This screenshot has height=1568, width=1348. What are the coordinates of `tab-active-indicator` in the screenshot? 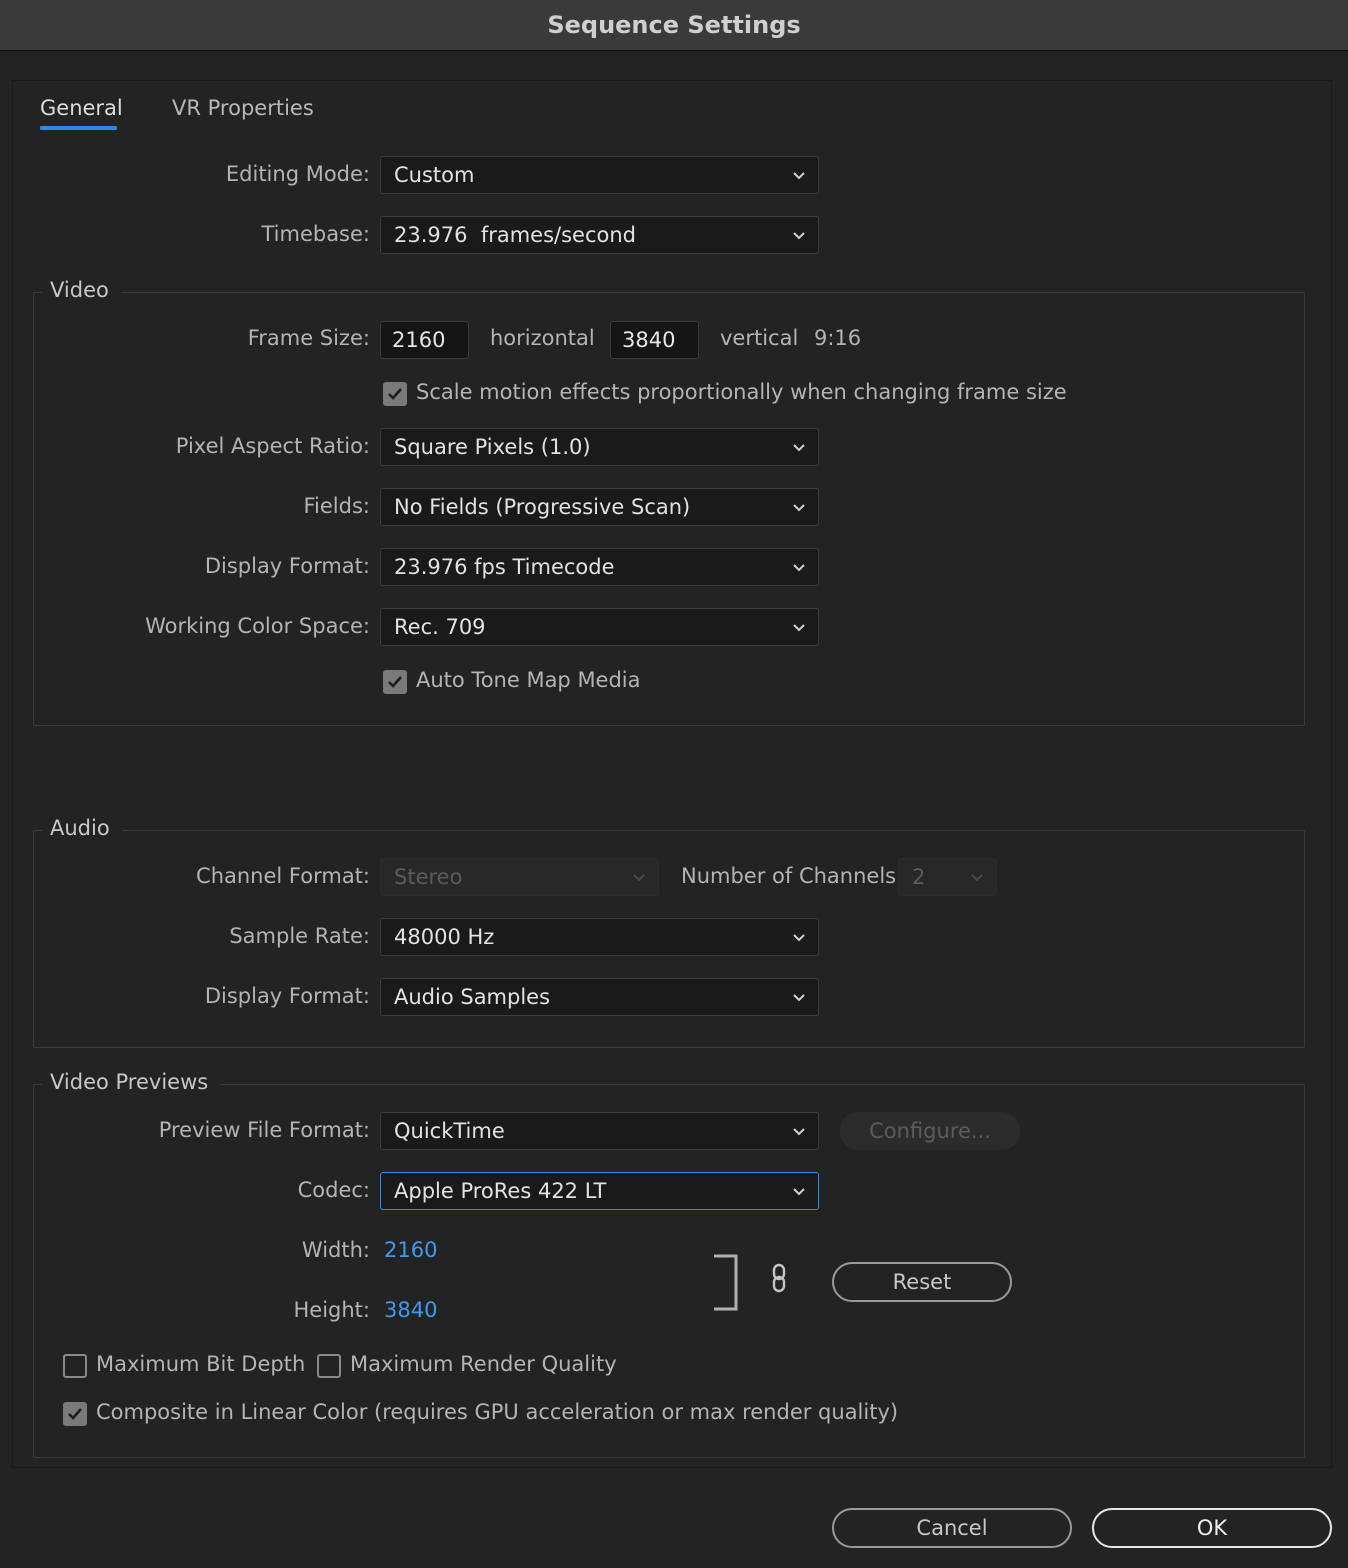 It's located at (78, 128).